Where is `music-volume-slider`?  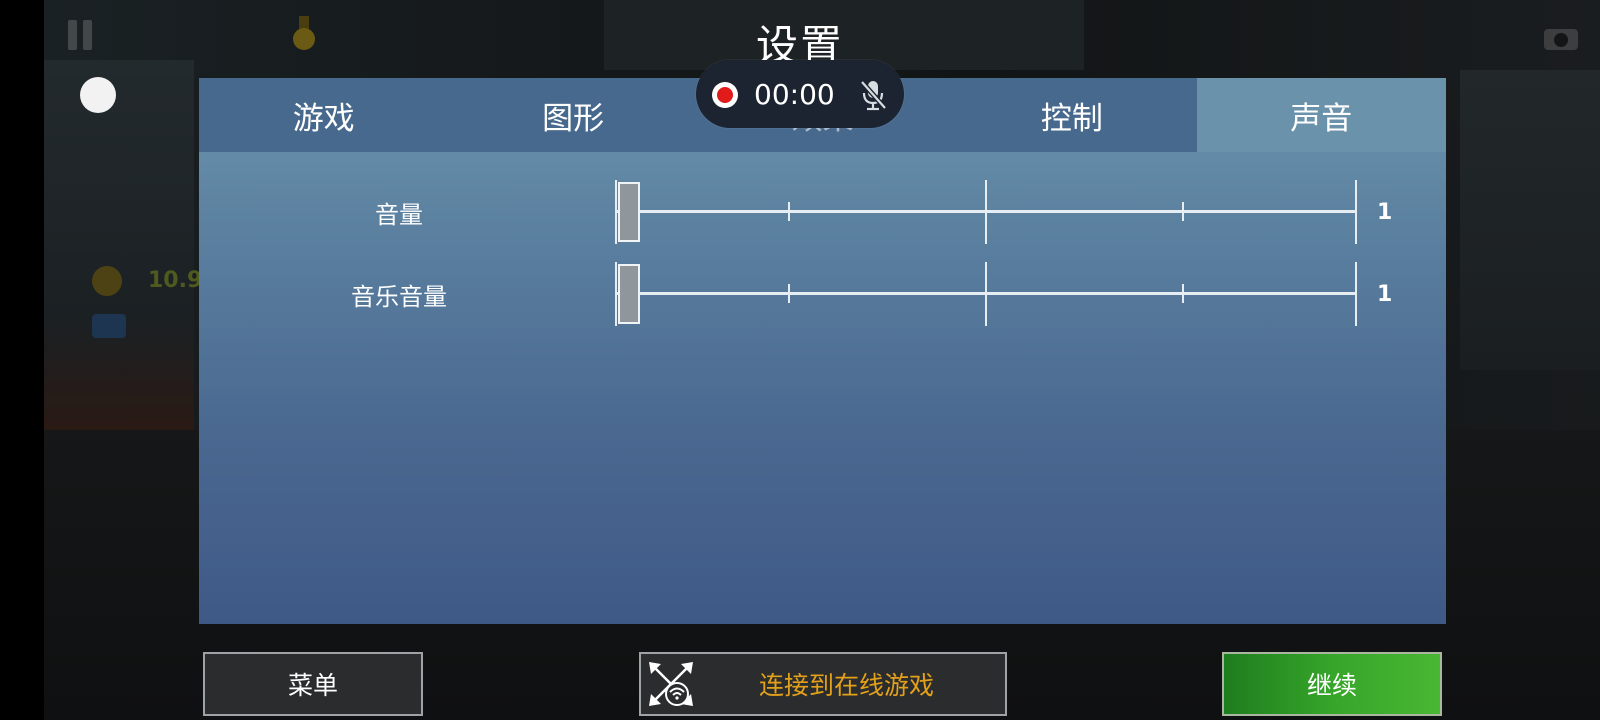
music-volume-slider is located at coordinates (986, 294).